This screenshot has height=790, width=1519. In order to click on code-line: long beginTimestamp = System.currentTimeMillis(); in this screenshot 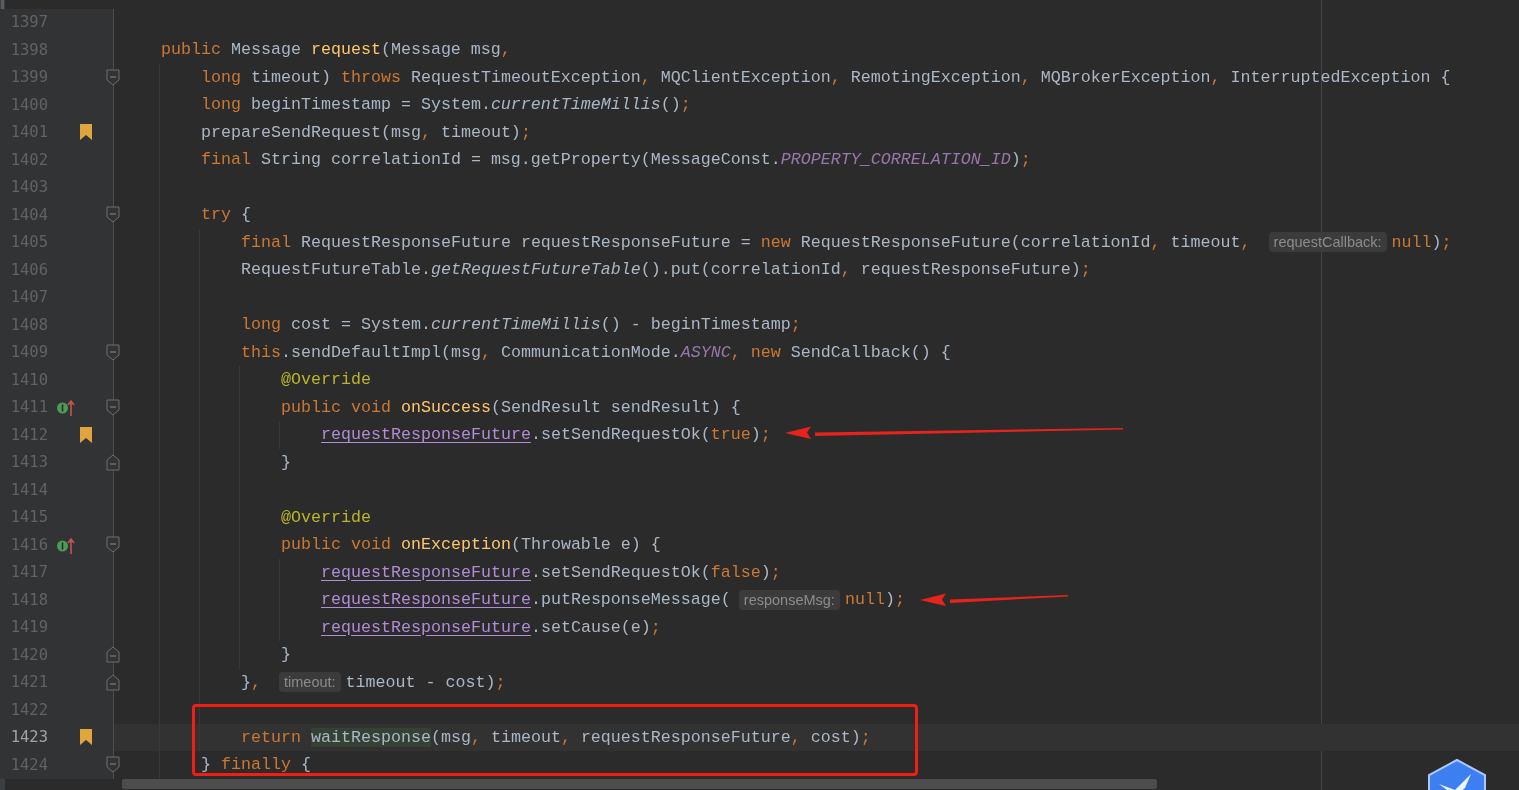, I will do `click(446, 105)`.